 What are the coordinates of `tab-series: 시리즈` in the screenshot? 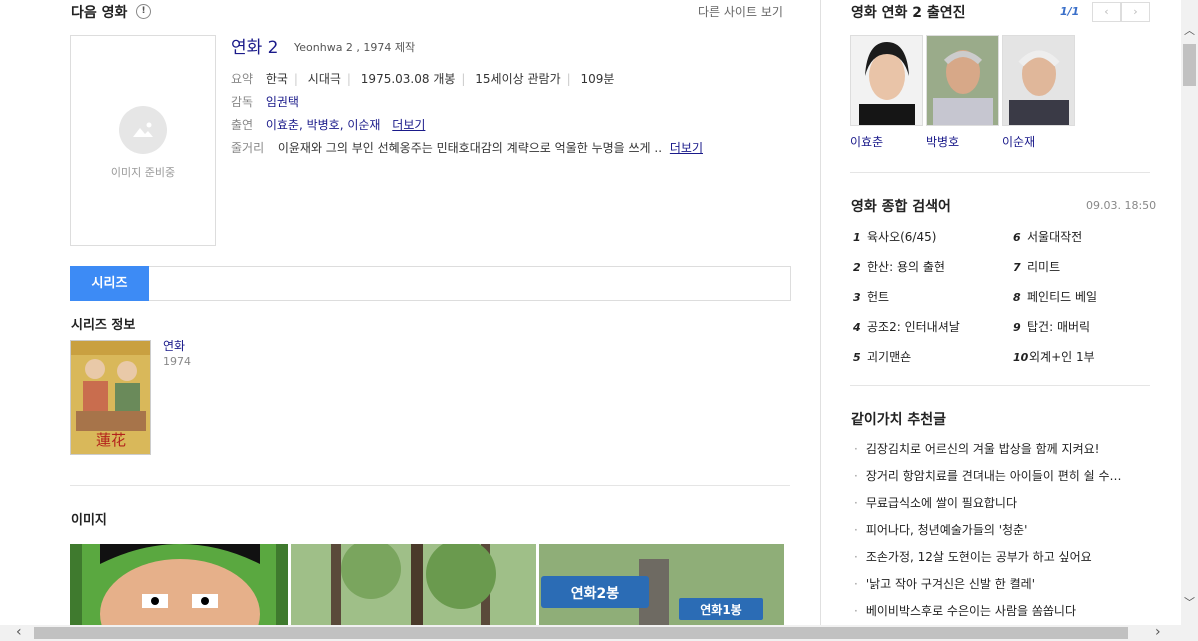 It's located at (109, 283).